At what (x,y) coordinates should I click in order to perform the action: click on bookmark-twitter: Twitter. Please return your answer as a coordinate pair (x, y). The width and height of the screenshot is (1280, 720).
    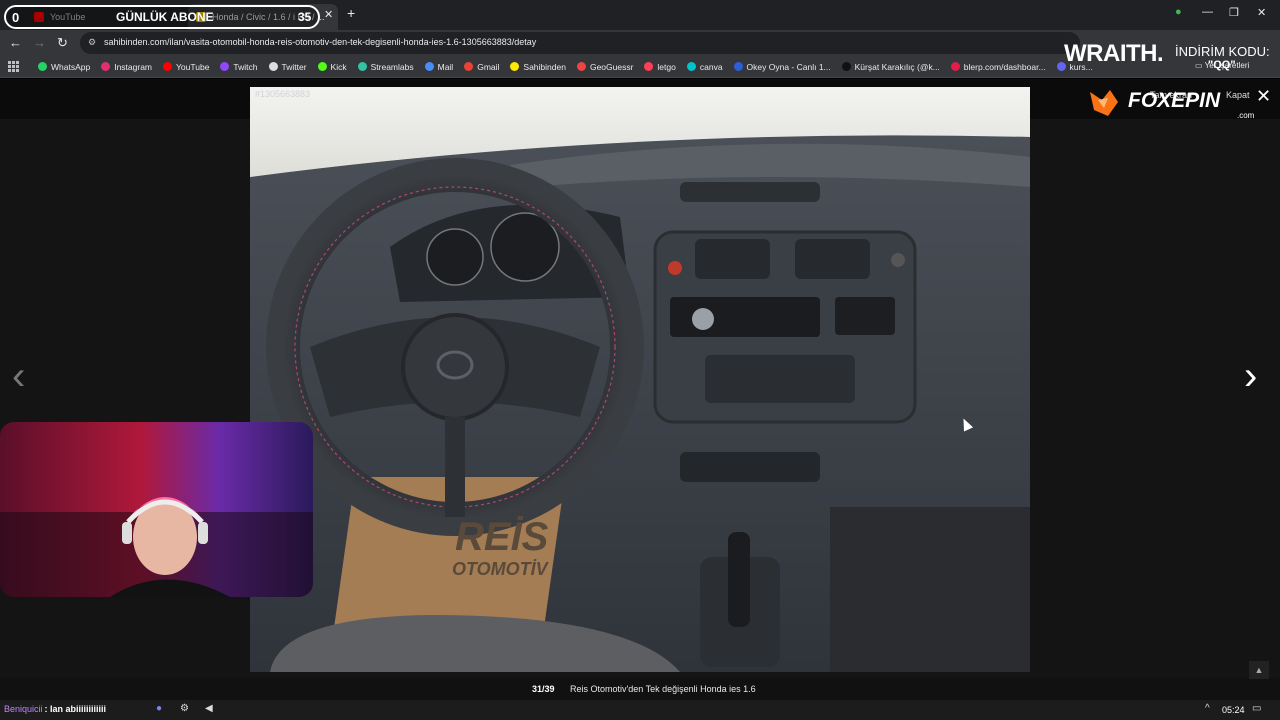
    Looking at the image, I should click on (287, 67).